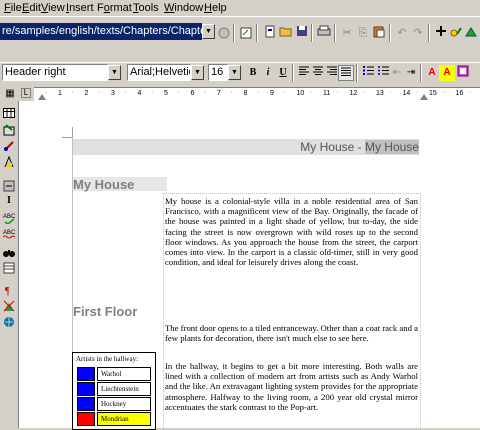 The image size is (480, 430). I want to click on bold-button: B, so click(253, 73).